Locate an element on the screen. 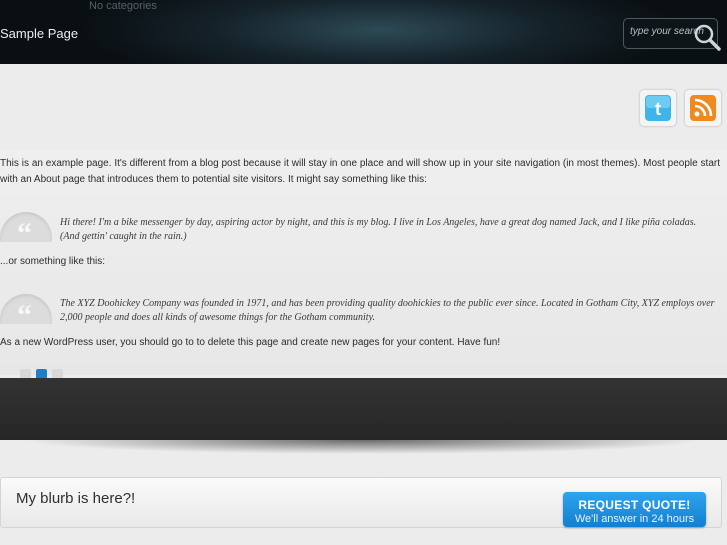  svg-text: t is located at coordinates (658, 109).